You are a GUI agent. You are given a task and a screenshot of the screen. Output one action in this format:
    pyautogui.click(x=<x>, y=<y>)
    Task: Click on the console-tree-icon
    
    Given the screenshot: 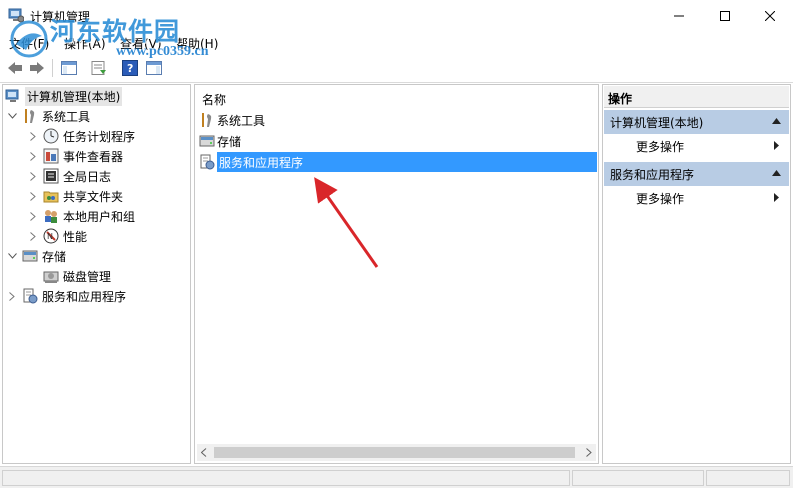 What is the action you would take?
    pyautogui.click(x=69, y=68)
    